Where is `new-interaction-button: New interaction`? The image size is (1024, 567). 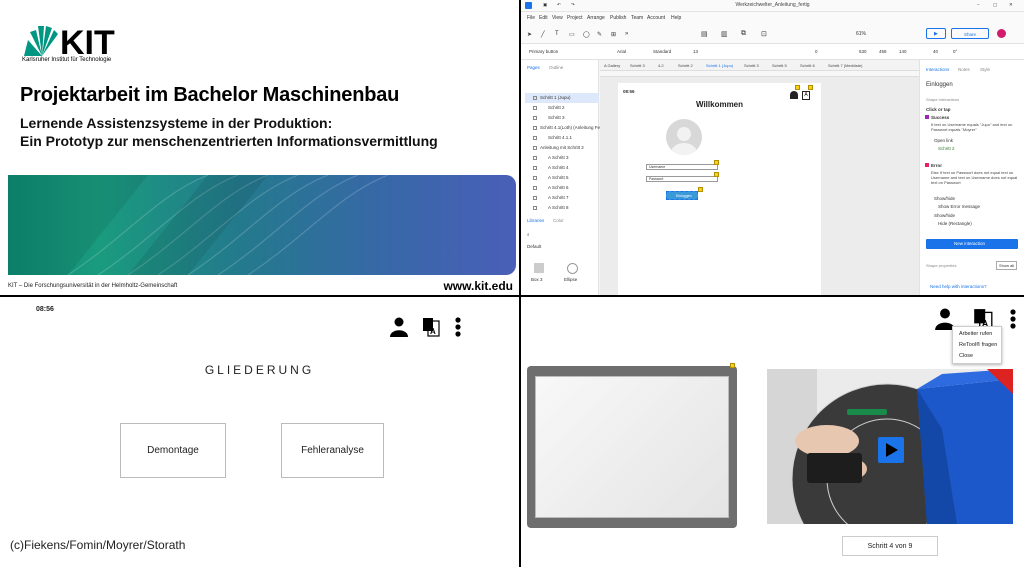
new-interaction-button: New interaction is located at coordinates (972, 244).